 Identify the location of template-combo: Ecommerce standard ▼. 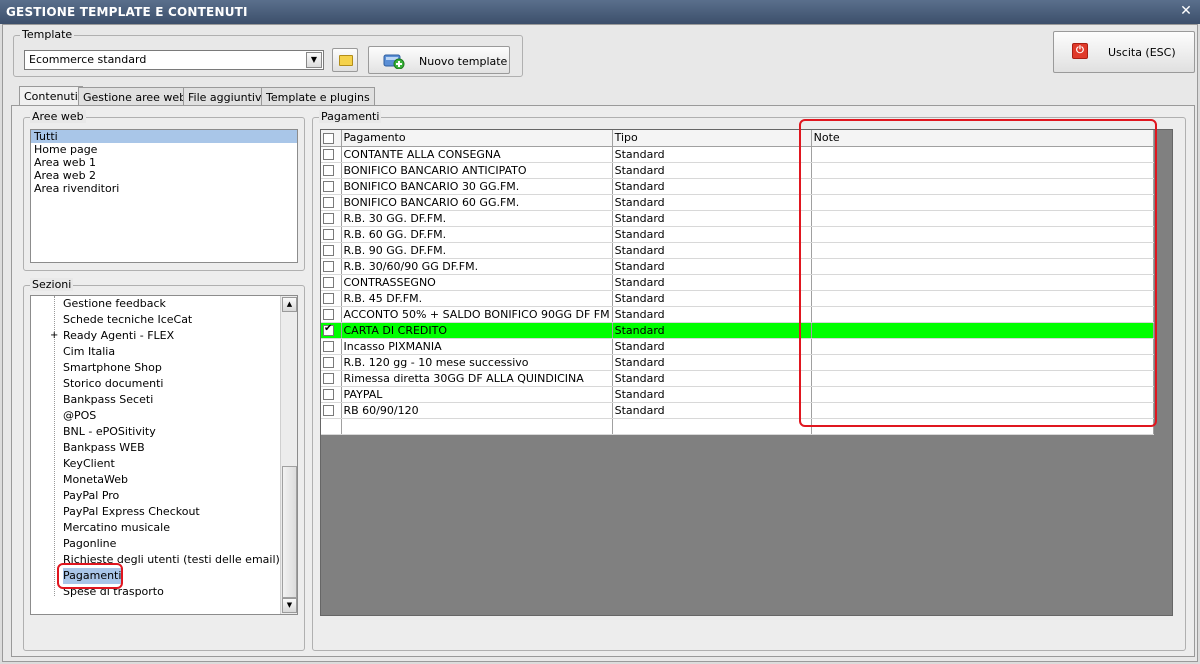
(174, 60).